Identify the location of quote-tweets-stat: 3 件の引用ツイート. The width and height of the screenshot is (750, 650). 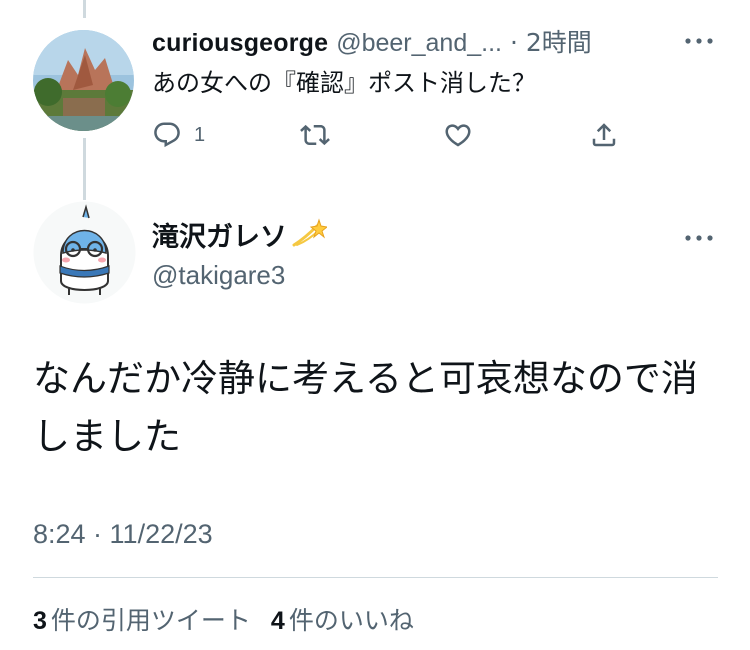
(142, 619).